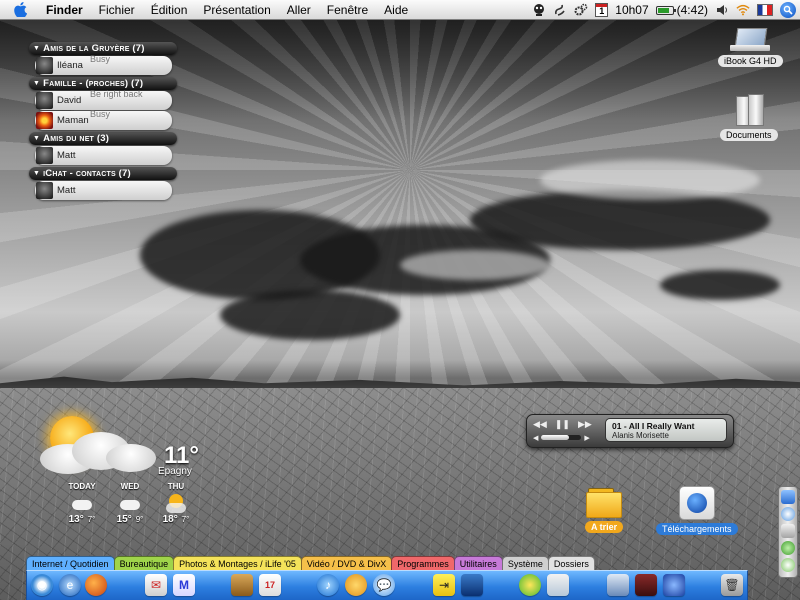  I want to click on group-label: iChat - contacts (7), so click(87, 173).